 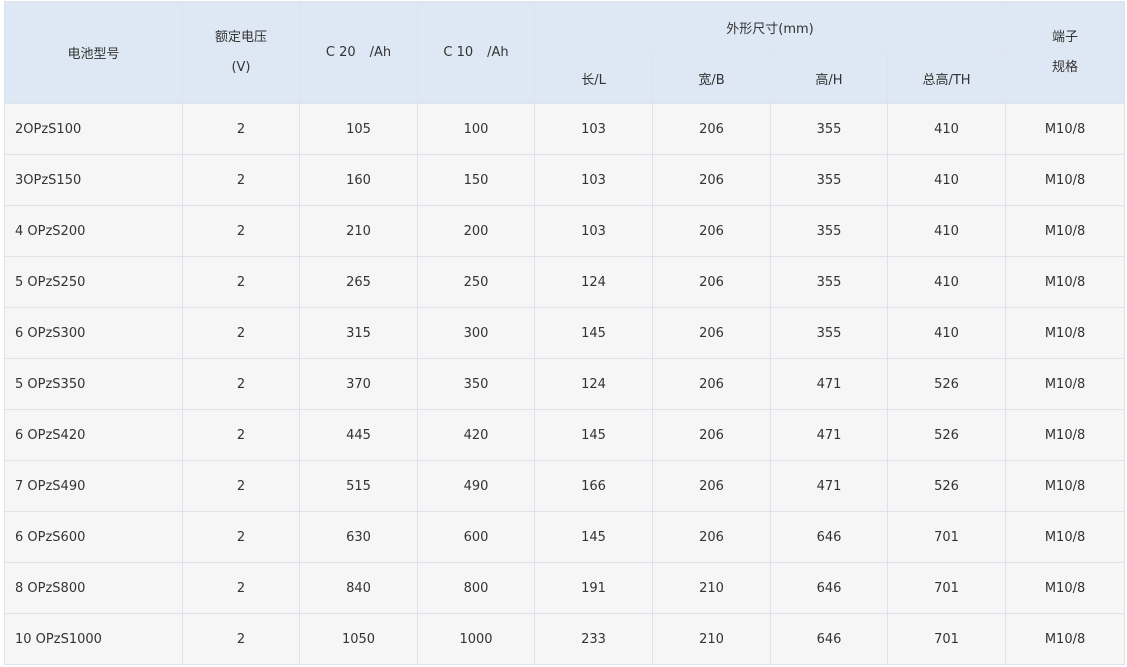 What do you see at coordinates (358, 537) in the screenshot?
I see `cell-c20: 630` at bounding box center [358, 537].